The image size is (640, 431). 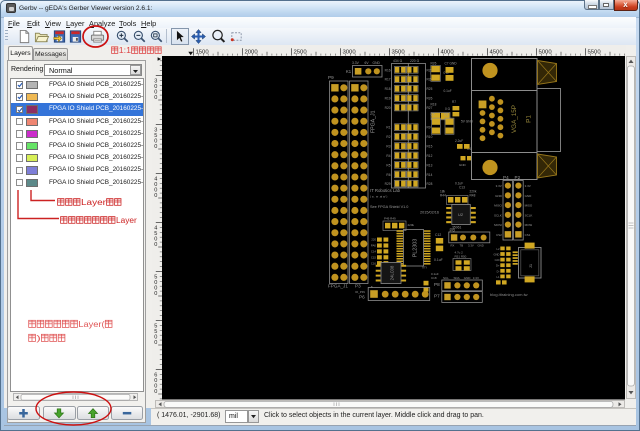 What do you see at coordinates (529, 119) in the screenshot?
I see `svg-text: P1` at bounding box center [529, 119].